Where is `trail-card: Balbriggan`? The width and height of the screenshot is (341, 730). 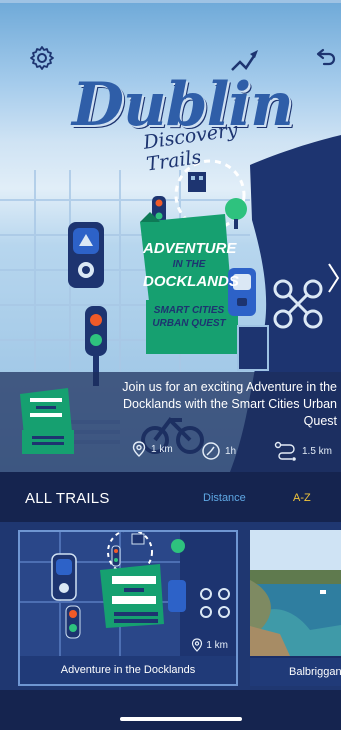 trail-card: Balbriggan is located at coordinates (295, 608).